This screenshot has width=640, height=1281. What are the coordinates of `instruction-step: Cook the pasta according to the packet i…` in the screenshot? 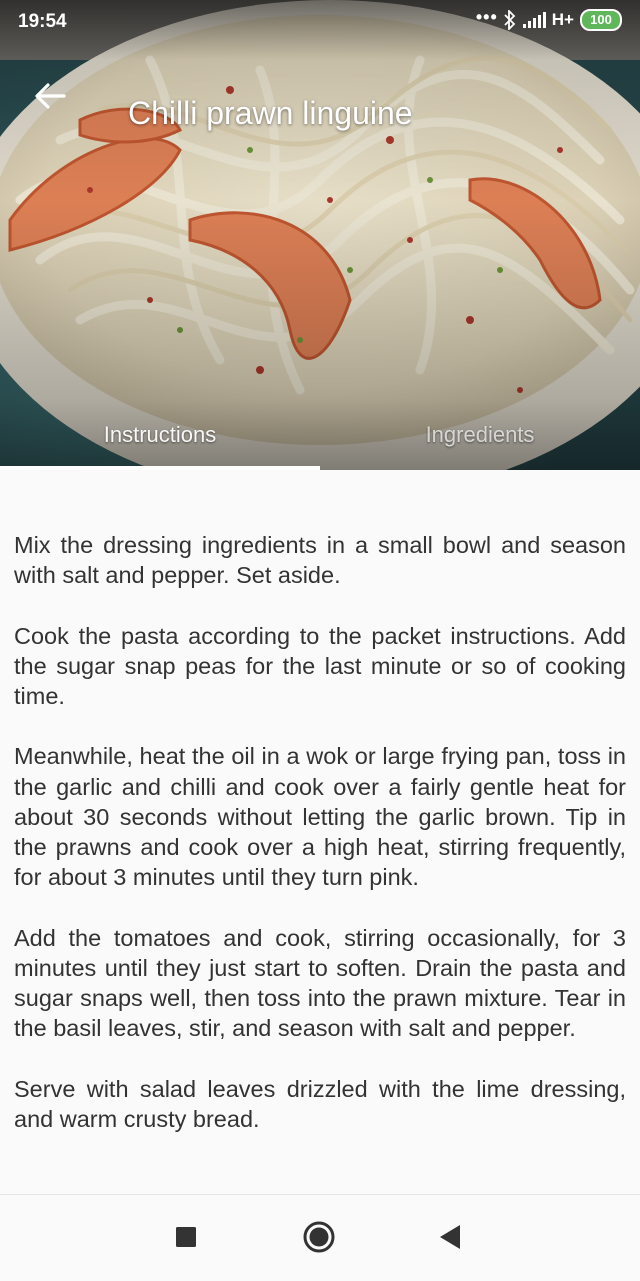 It's located at (320, 665).